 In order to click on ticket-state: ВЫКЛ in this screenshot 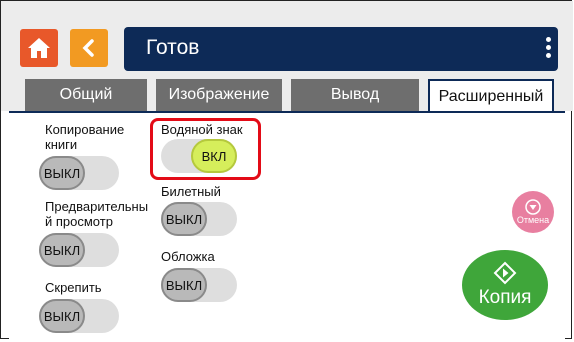, I will do `click(184, 219)`.